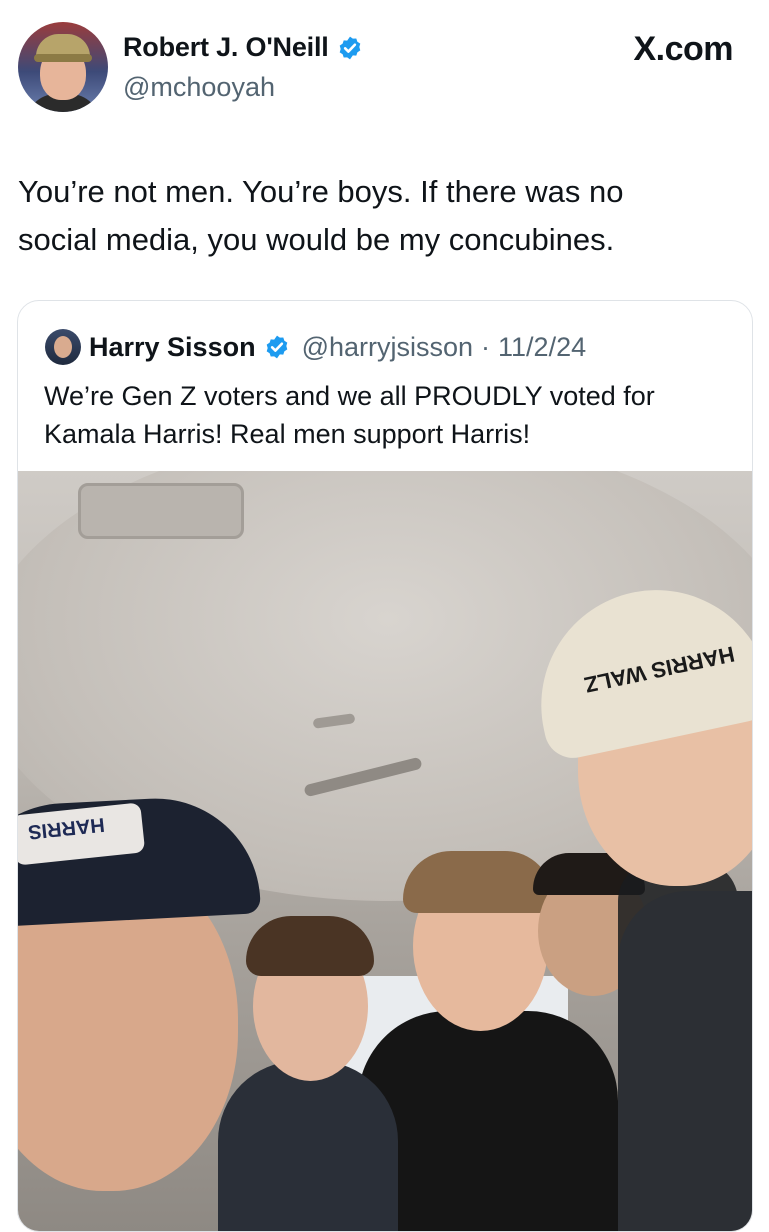 The image size is (769, 1232). Describe the element at coordinates (387, 347) in the screenshot. I see `quoted-author-handle: @harryjsisson` at that location.